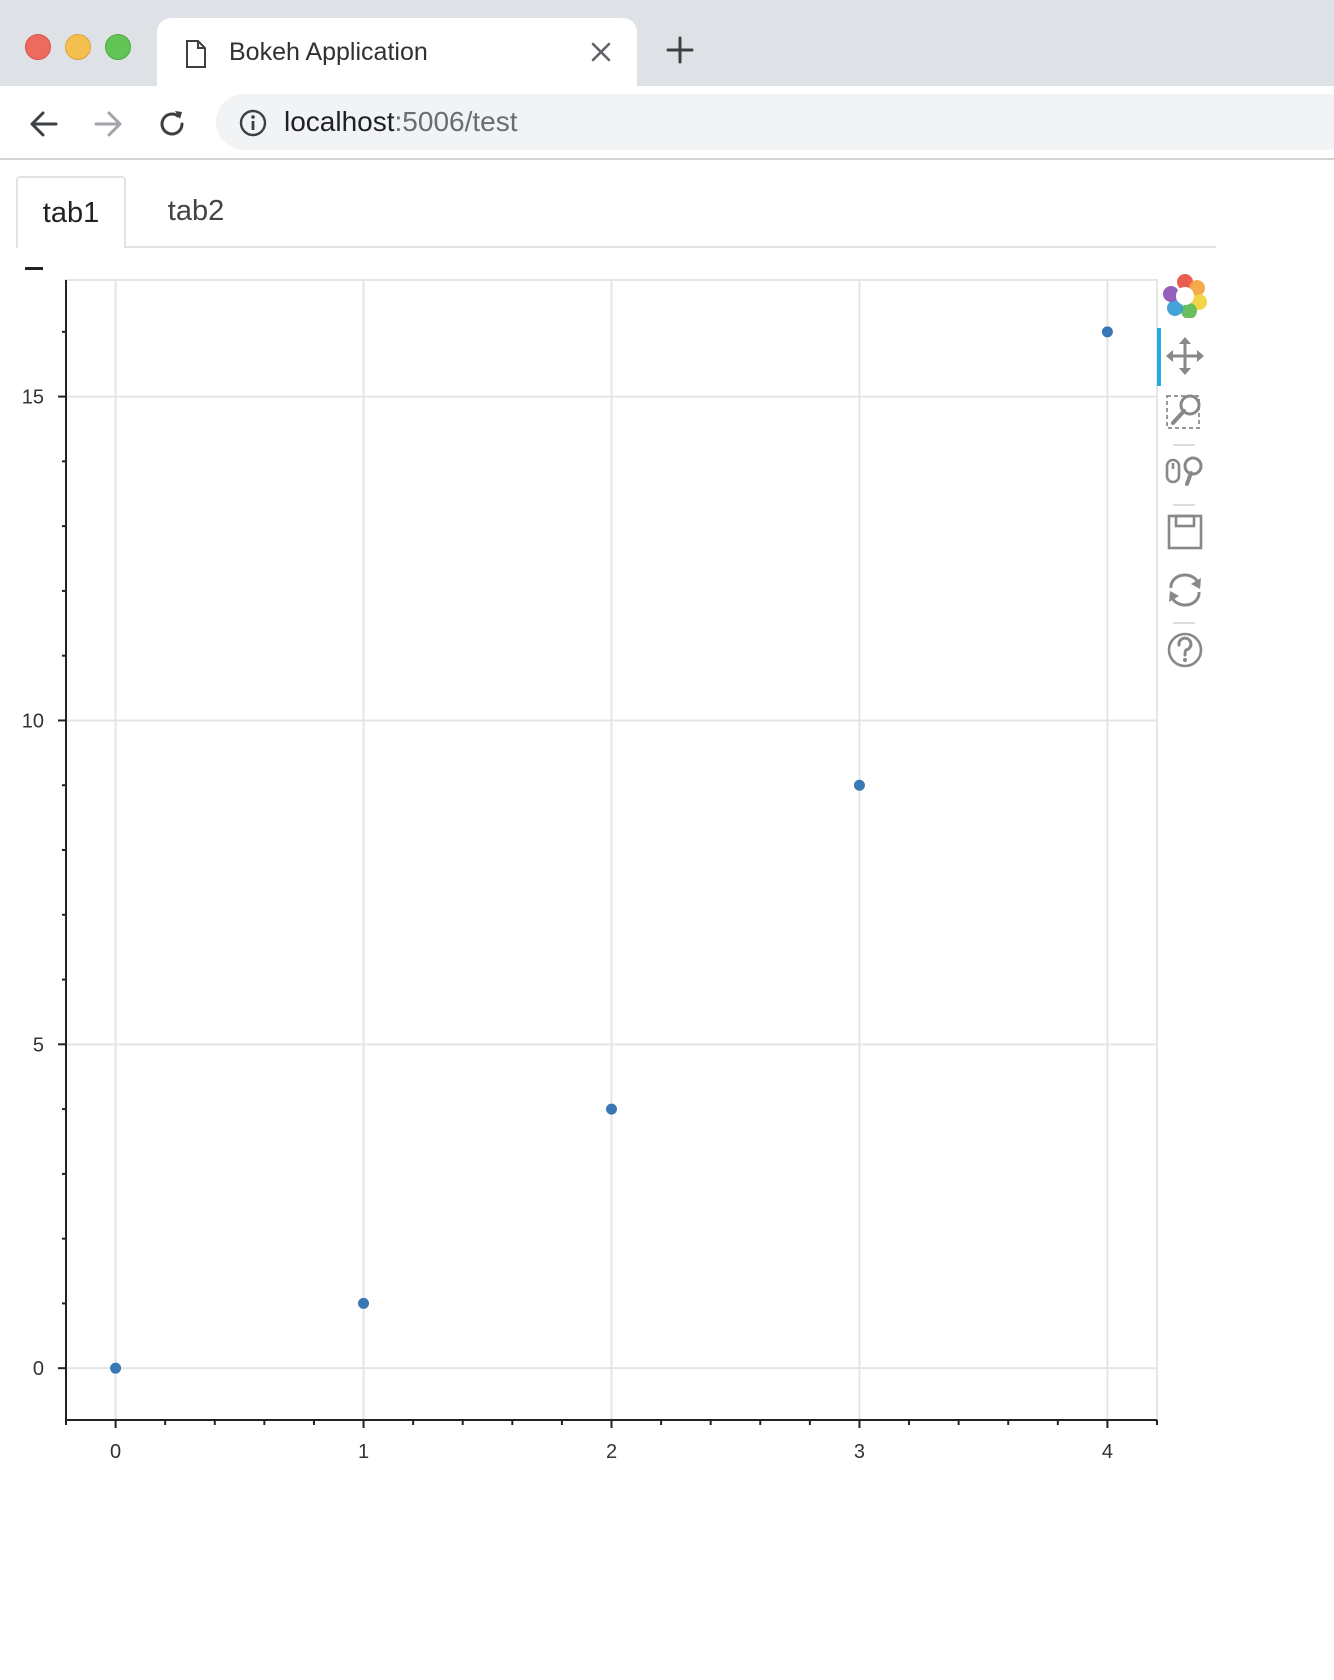 This screenshot has width=1334, height=1680. I want to click on wheel-zoom-icon, so click(1184, 471).